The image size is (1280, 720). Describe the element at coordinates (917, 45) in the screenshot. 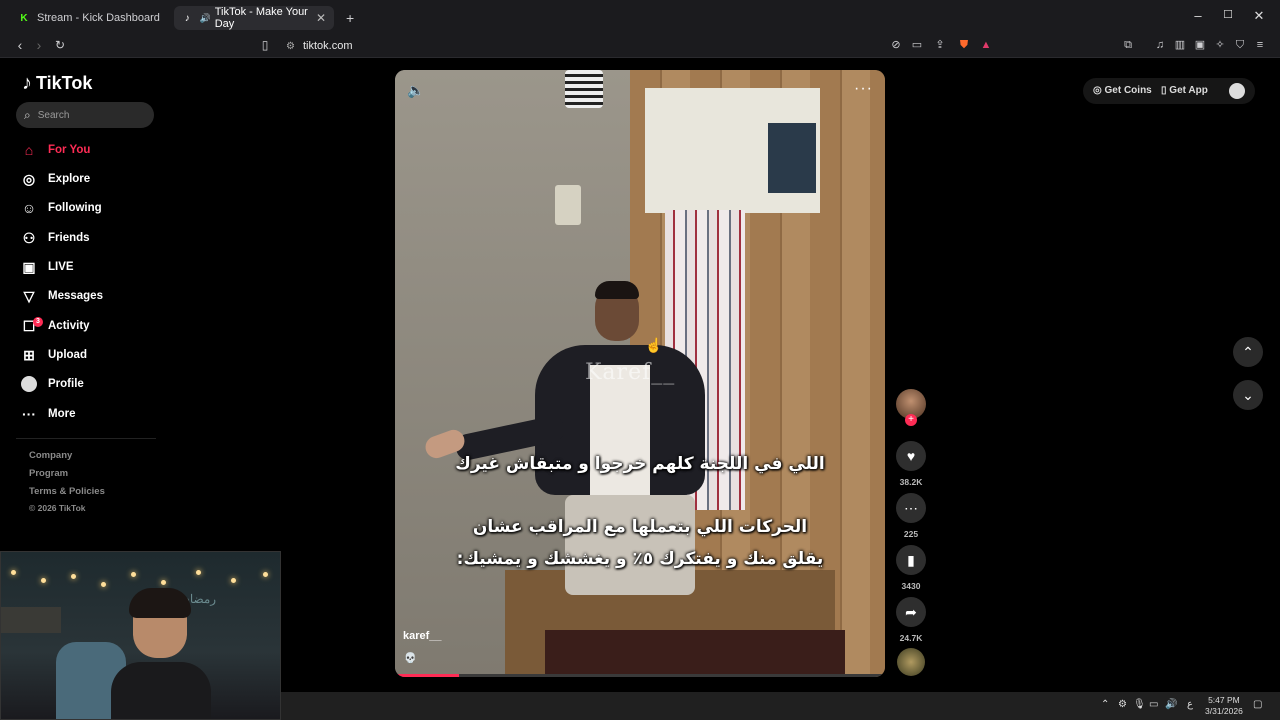

I see `cast-icon: ▭` at that location.